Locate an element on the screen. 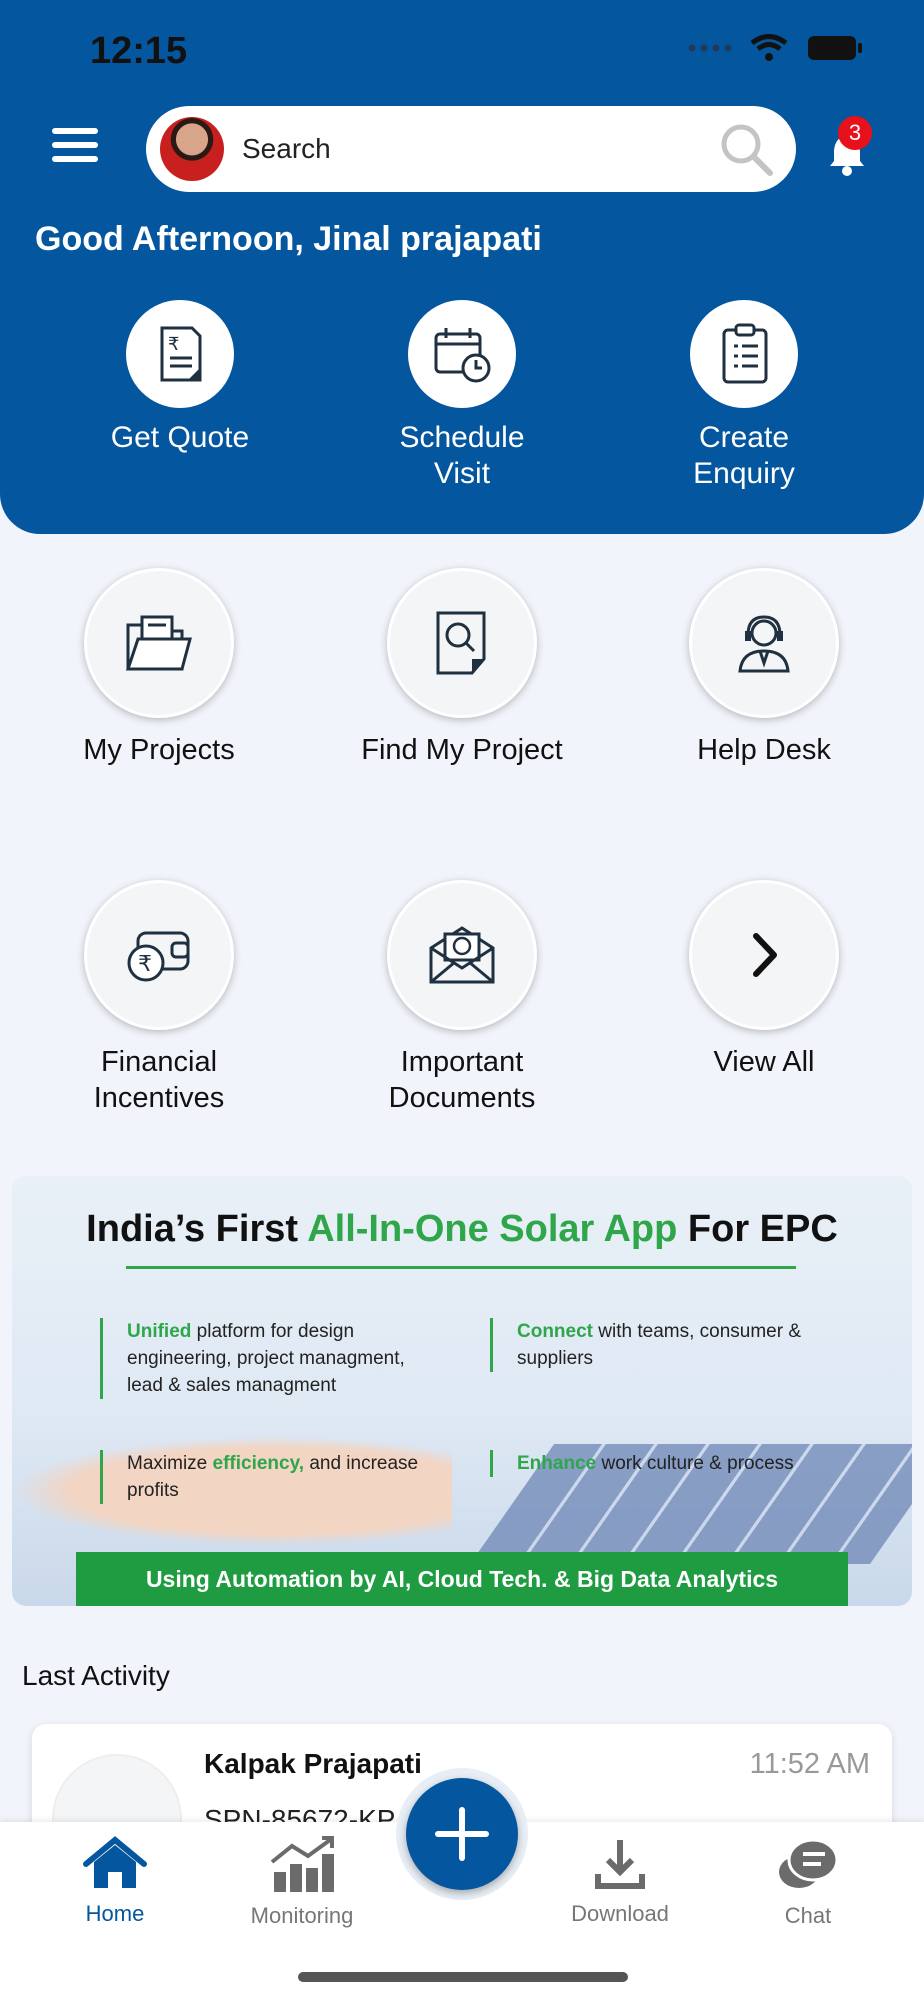  quick-action-create-enquiry: Create Enquiry is located at coordinates (744, 396).